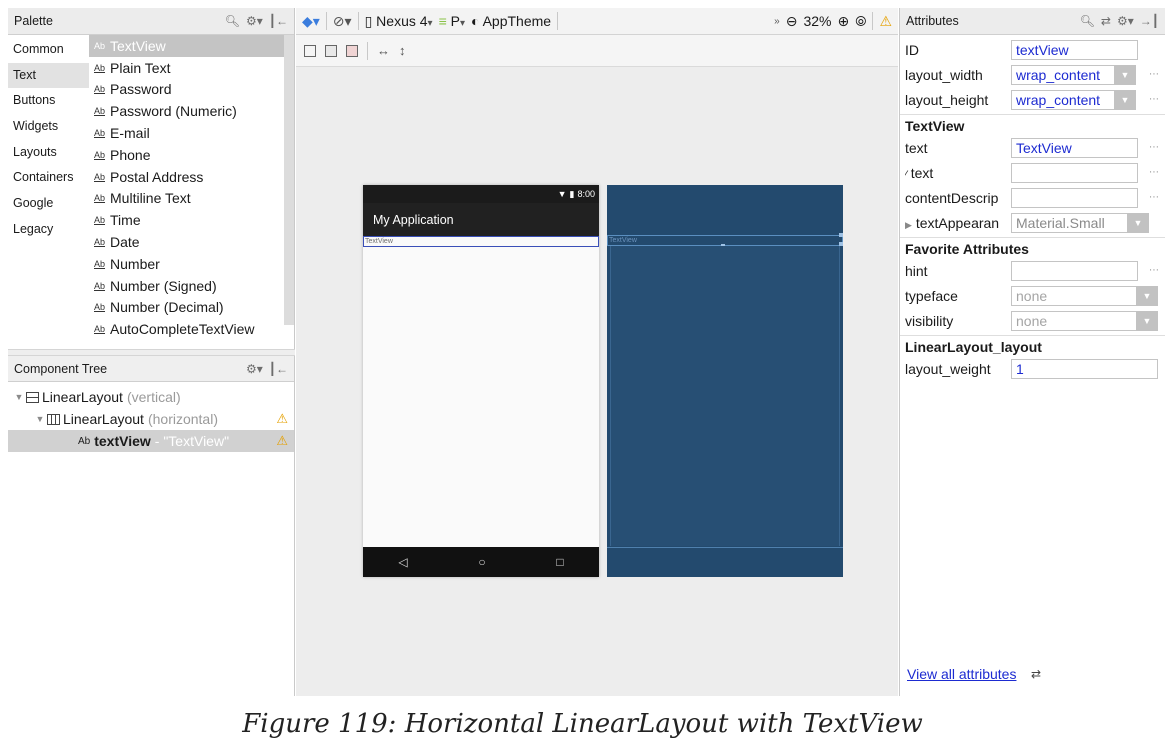  Describe the element at coordinates (61, 368) in the screenshot. I see `component-tree-title: Component Tree` at that location.